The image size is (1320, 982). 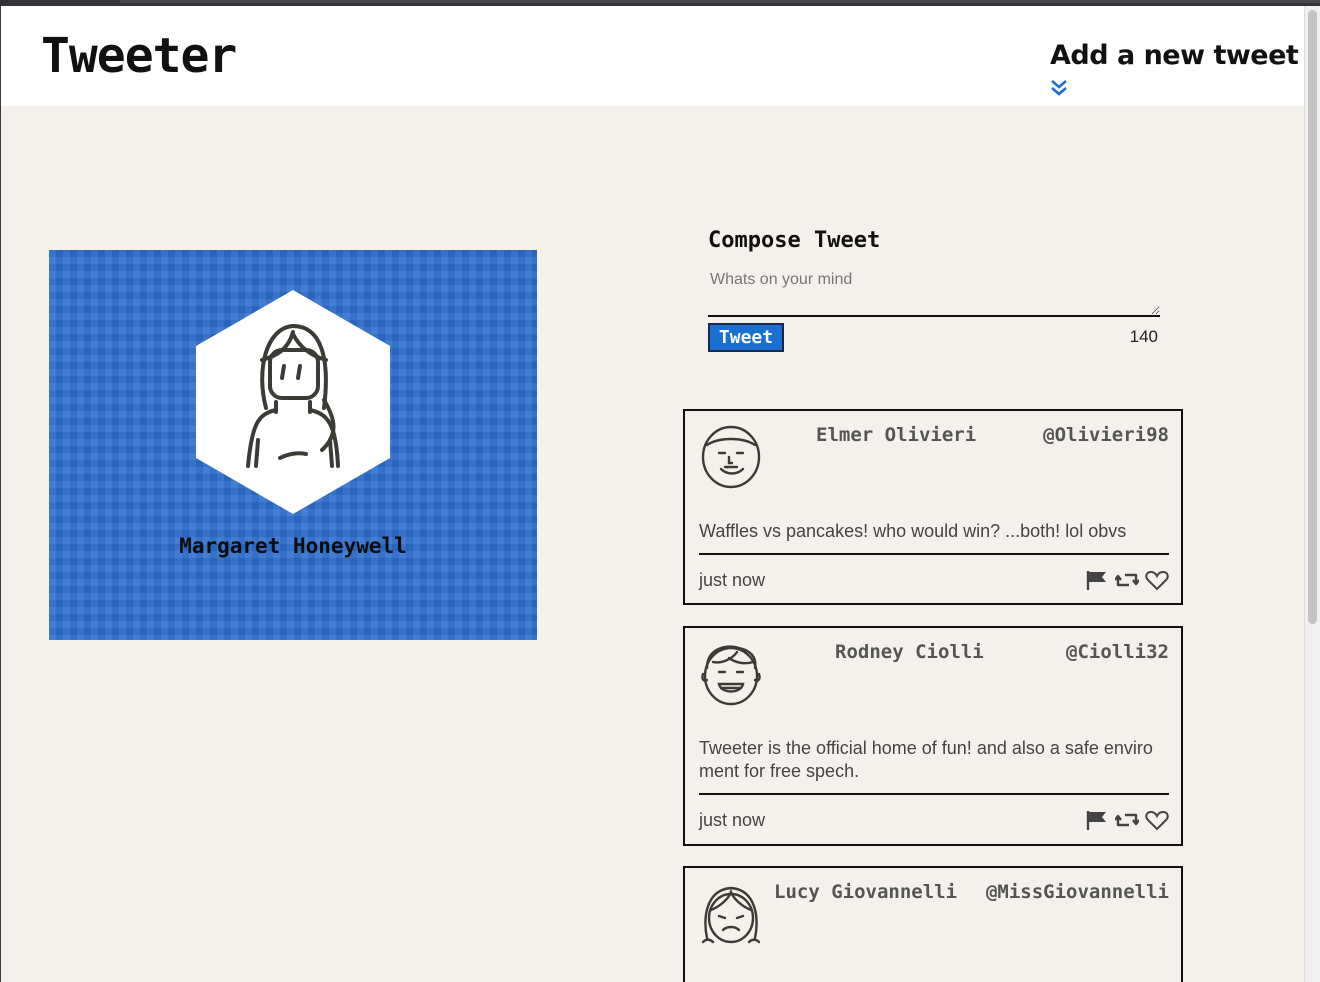 What do you see at coordinates (746, 337) in the screenshot?
I see `tweet-submit-button: Tweet` at bounding box center [746, 337].